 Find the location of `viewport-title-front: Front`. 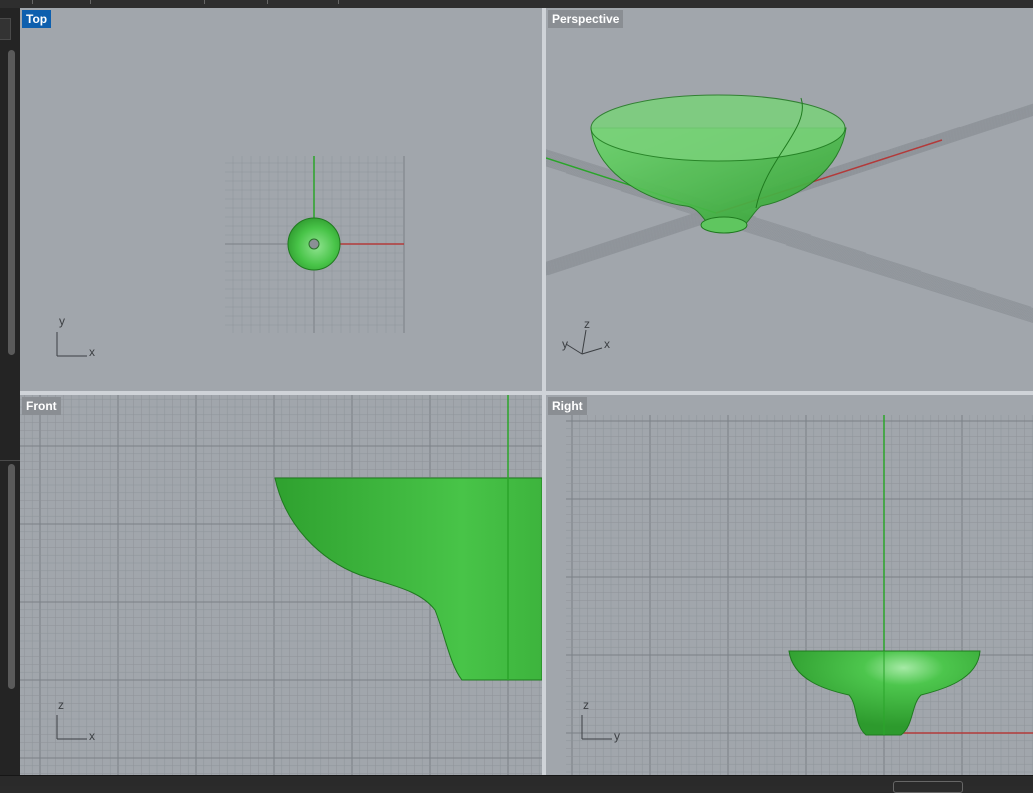

viewport-title-front: Front is located at coordinates (41, 406).